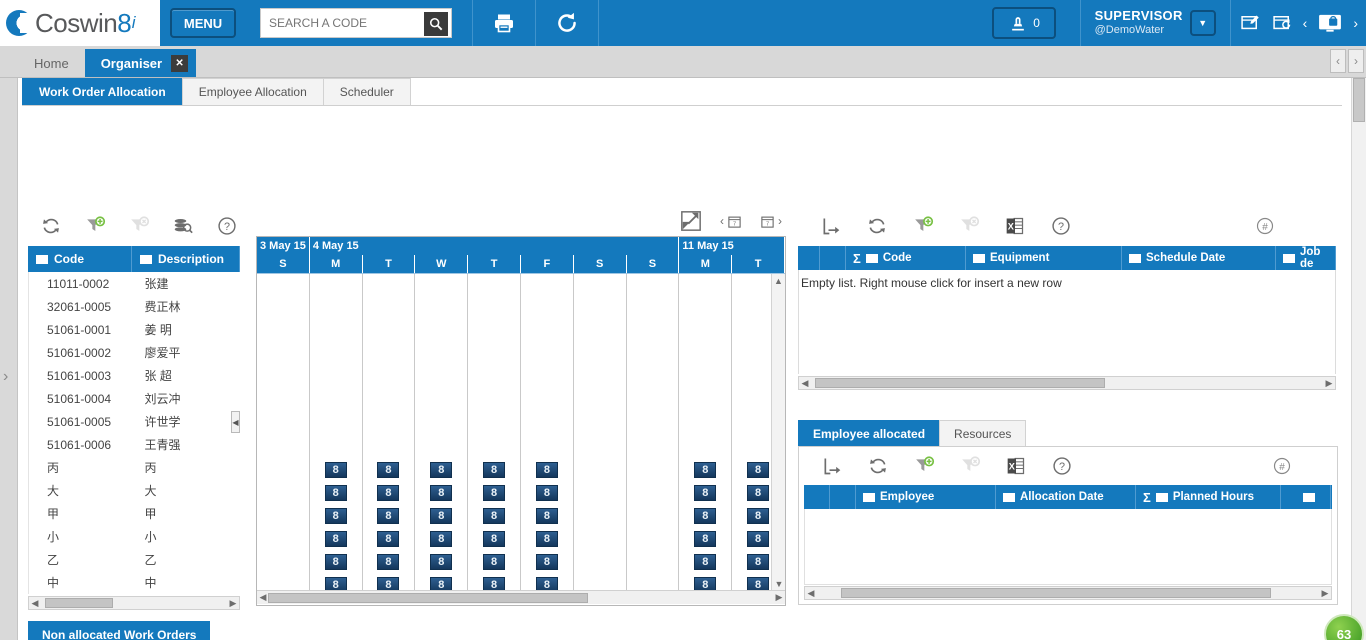 The image size is (1366, 640). I want to click on tab-employee-allocated: Employee allocated, so click(869, 433).